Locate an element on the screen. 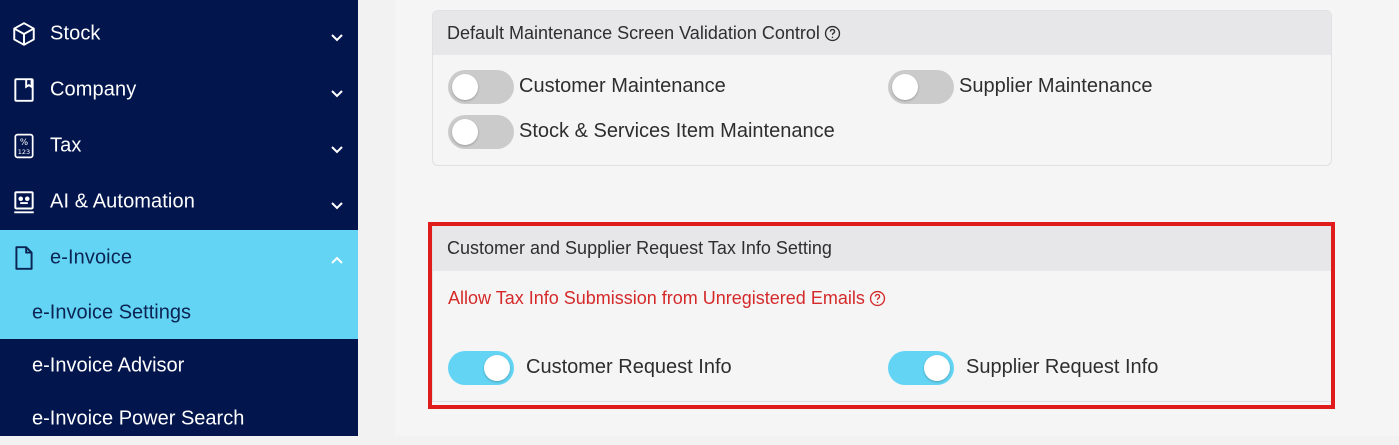  sidebar-item-ai-automation: AI & Automation is located at coordinates (179, 202).